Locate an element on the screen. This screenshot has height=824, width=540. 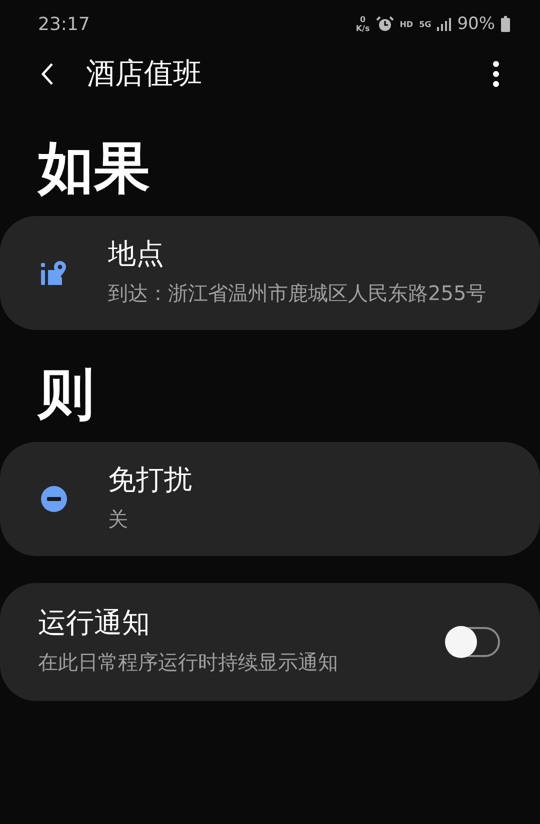
battery-percent: 90% is located at coordinates (476, 24).